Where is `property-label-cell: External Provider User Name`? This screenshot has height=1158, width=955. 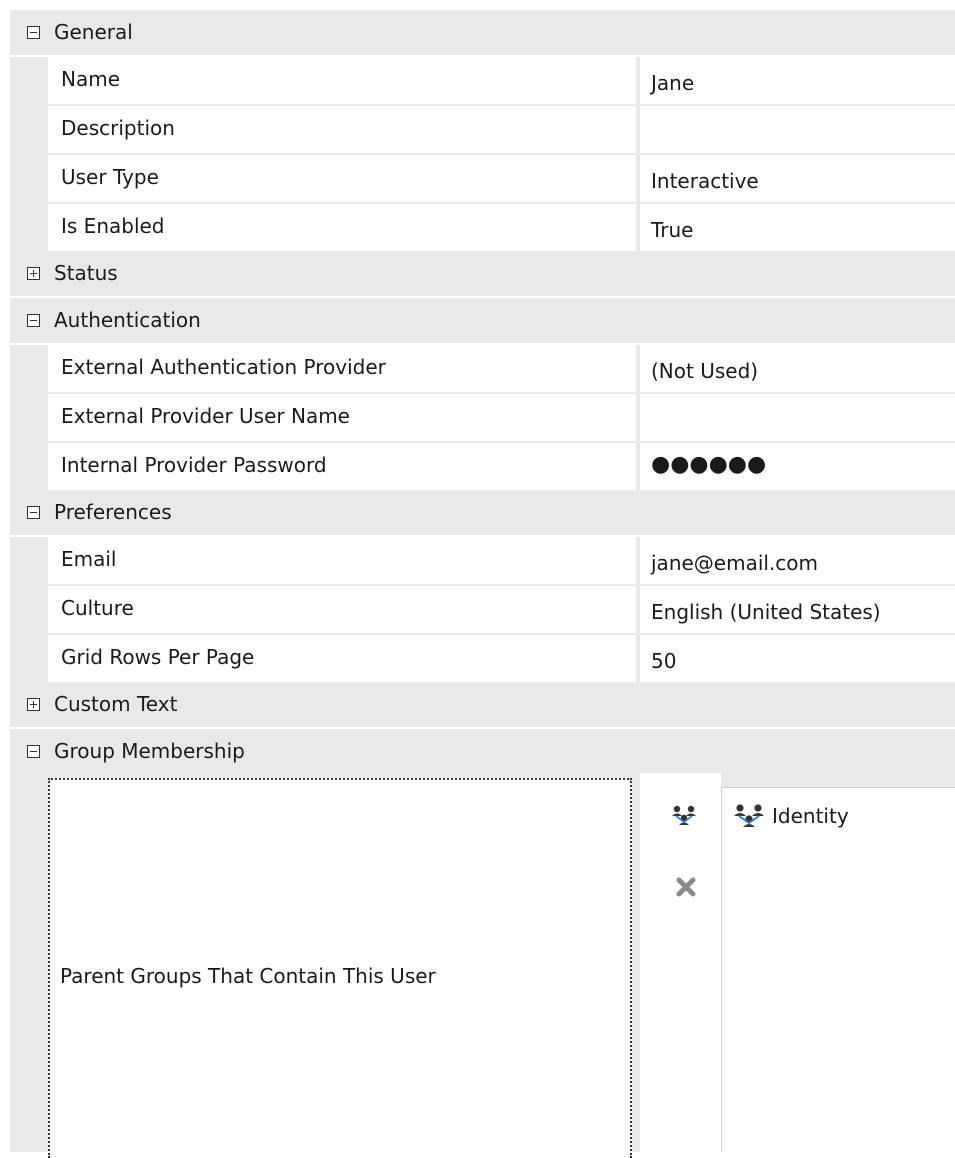 property-label-cell: External Provider User Name is located at coordinates (342, 417).